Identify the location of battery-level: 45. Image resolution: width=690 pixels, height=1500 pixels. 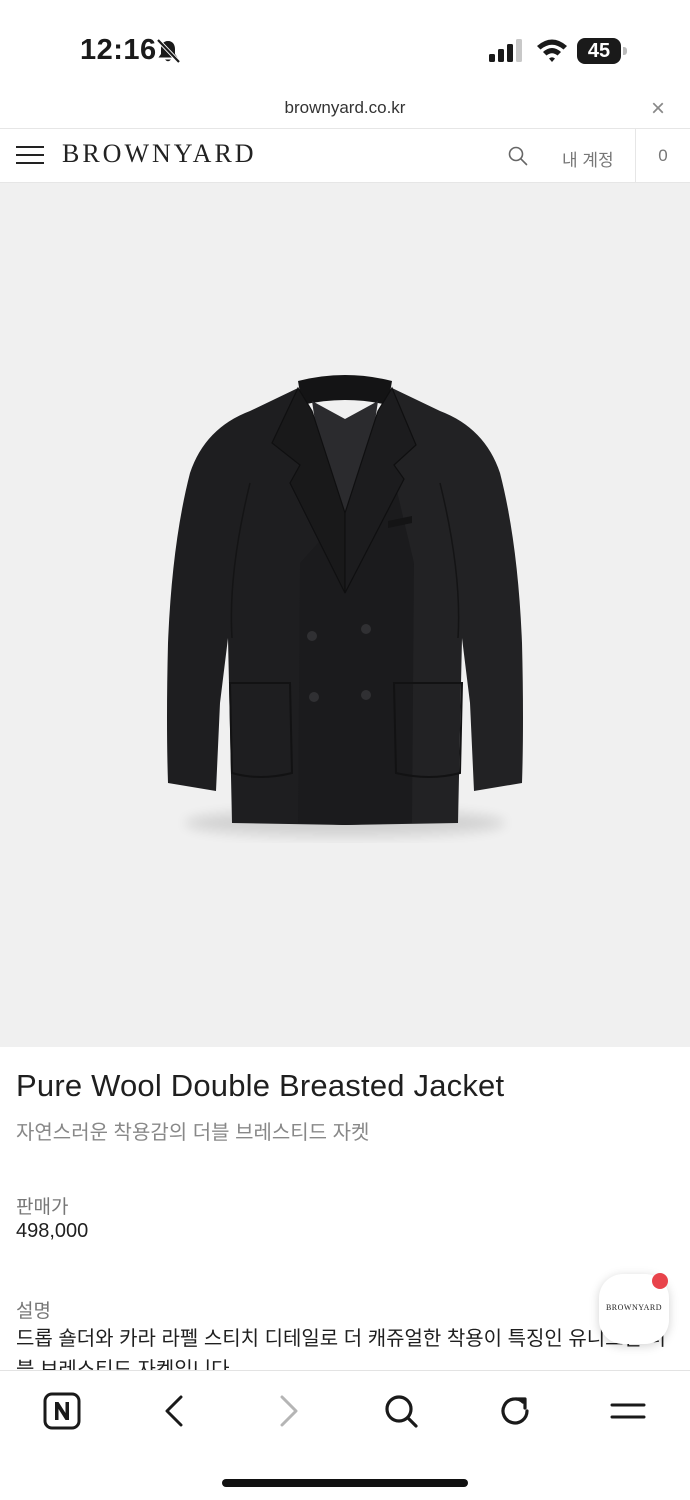
(599, 51).